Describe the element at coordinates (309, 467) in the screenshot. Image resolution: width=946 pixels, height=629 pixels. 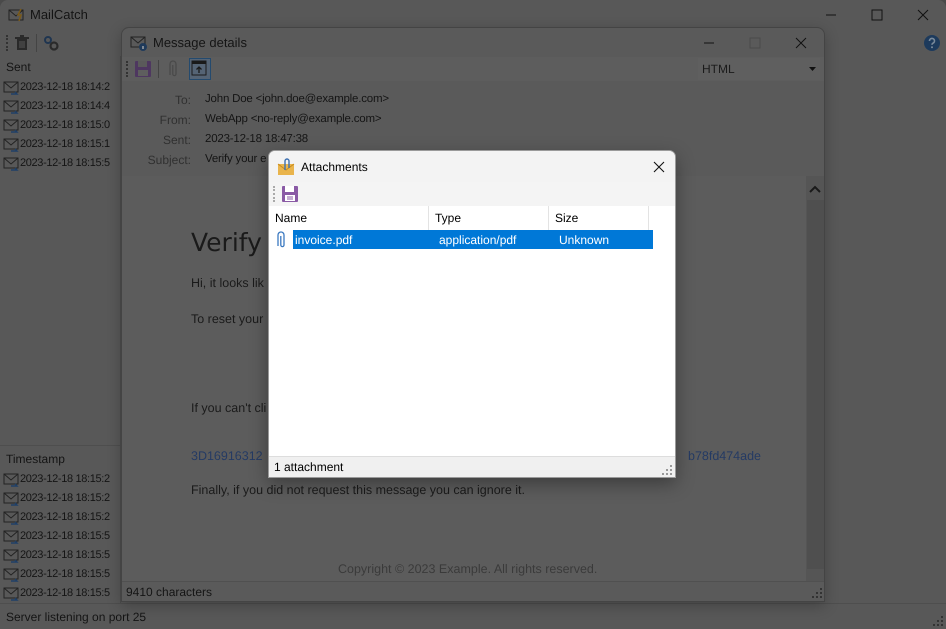
I see `status-text: 1 attachment` at that location.